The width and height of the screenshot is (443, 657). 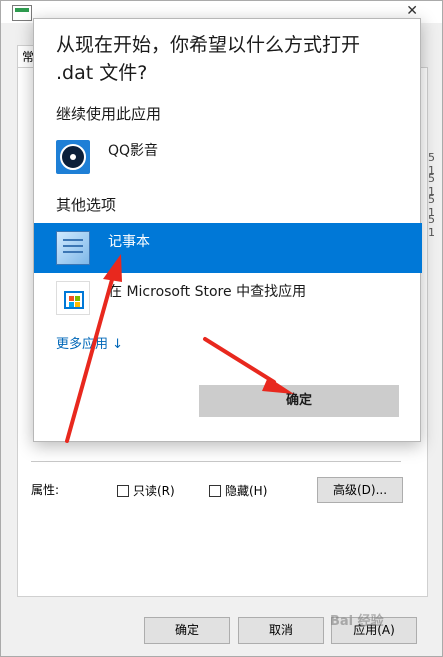 I want to click on readonly-label: 只读(R), so click(x=154, y=491).